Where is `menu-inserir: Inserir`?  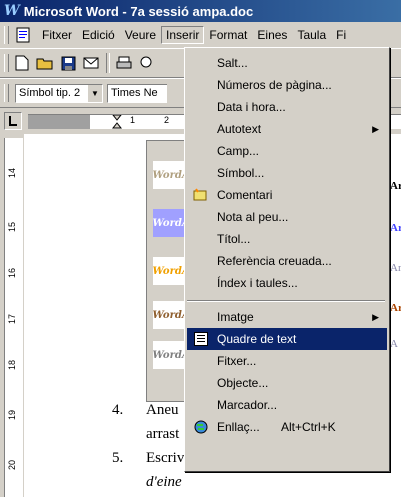 menu-inserir: Inserir is located at coordinates (183, 35).